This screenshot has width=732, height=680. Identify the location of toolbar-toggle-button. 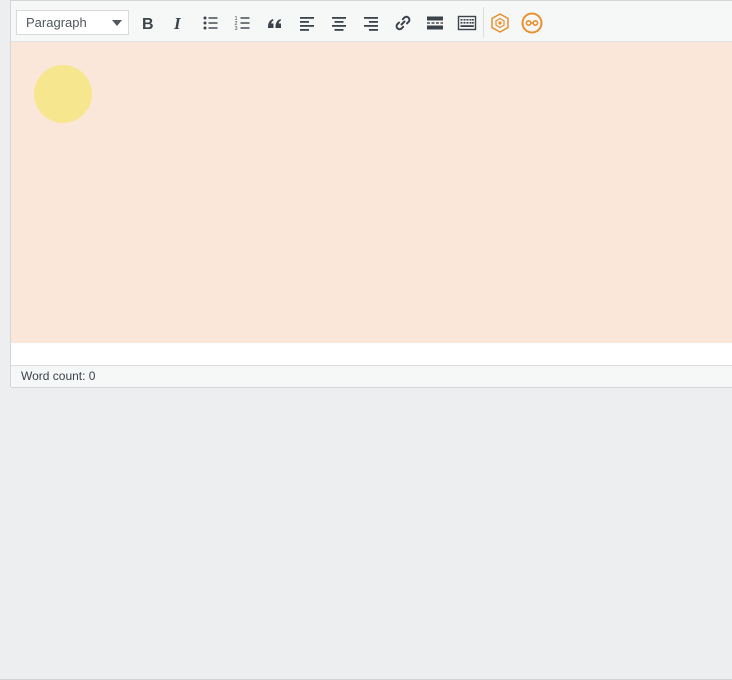
(467, 23).